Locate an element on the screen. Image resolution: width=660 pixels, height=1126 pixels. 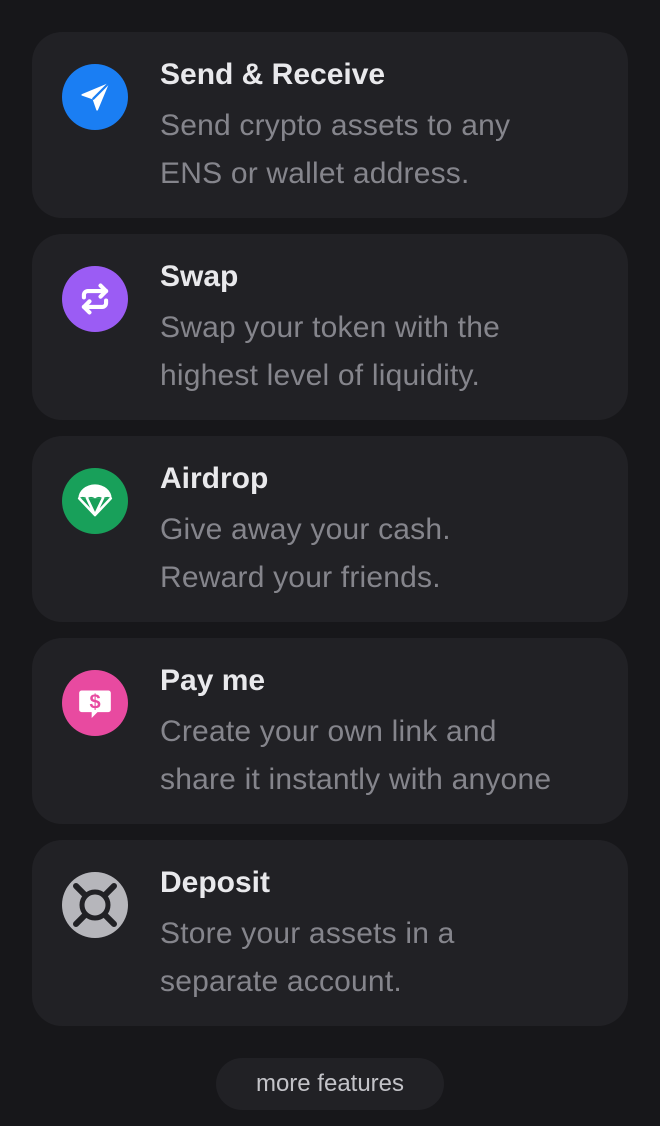
dollar-chat-icon: $ is located at coordinates (95, 703).